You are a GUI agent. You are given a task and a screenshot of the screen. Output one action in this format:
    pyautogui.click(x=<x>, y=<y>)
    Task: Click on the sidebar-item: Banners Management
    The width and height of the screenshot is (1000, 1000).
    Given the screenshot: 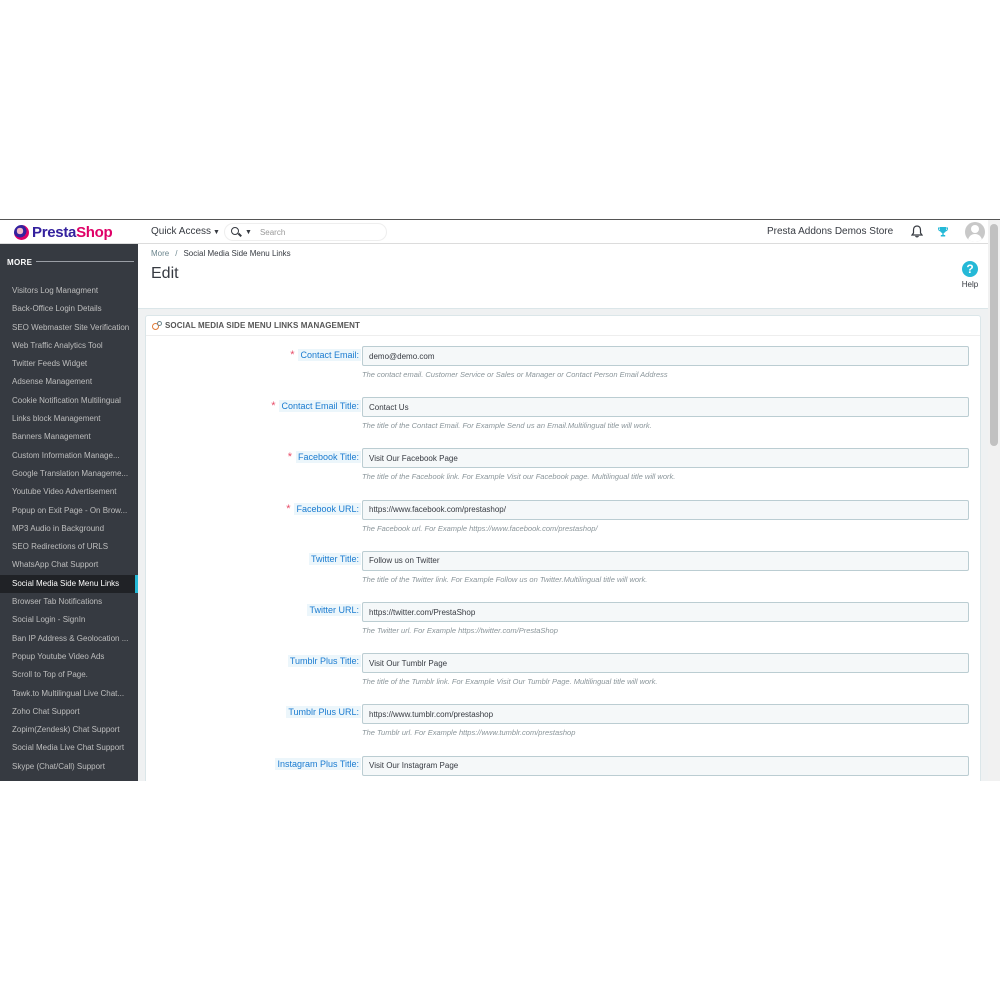 What is the action you would take?
    pyautogui.click(x=69, y=437)
    